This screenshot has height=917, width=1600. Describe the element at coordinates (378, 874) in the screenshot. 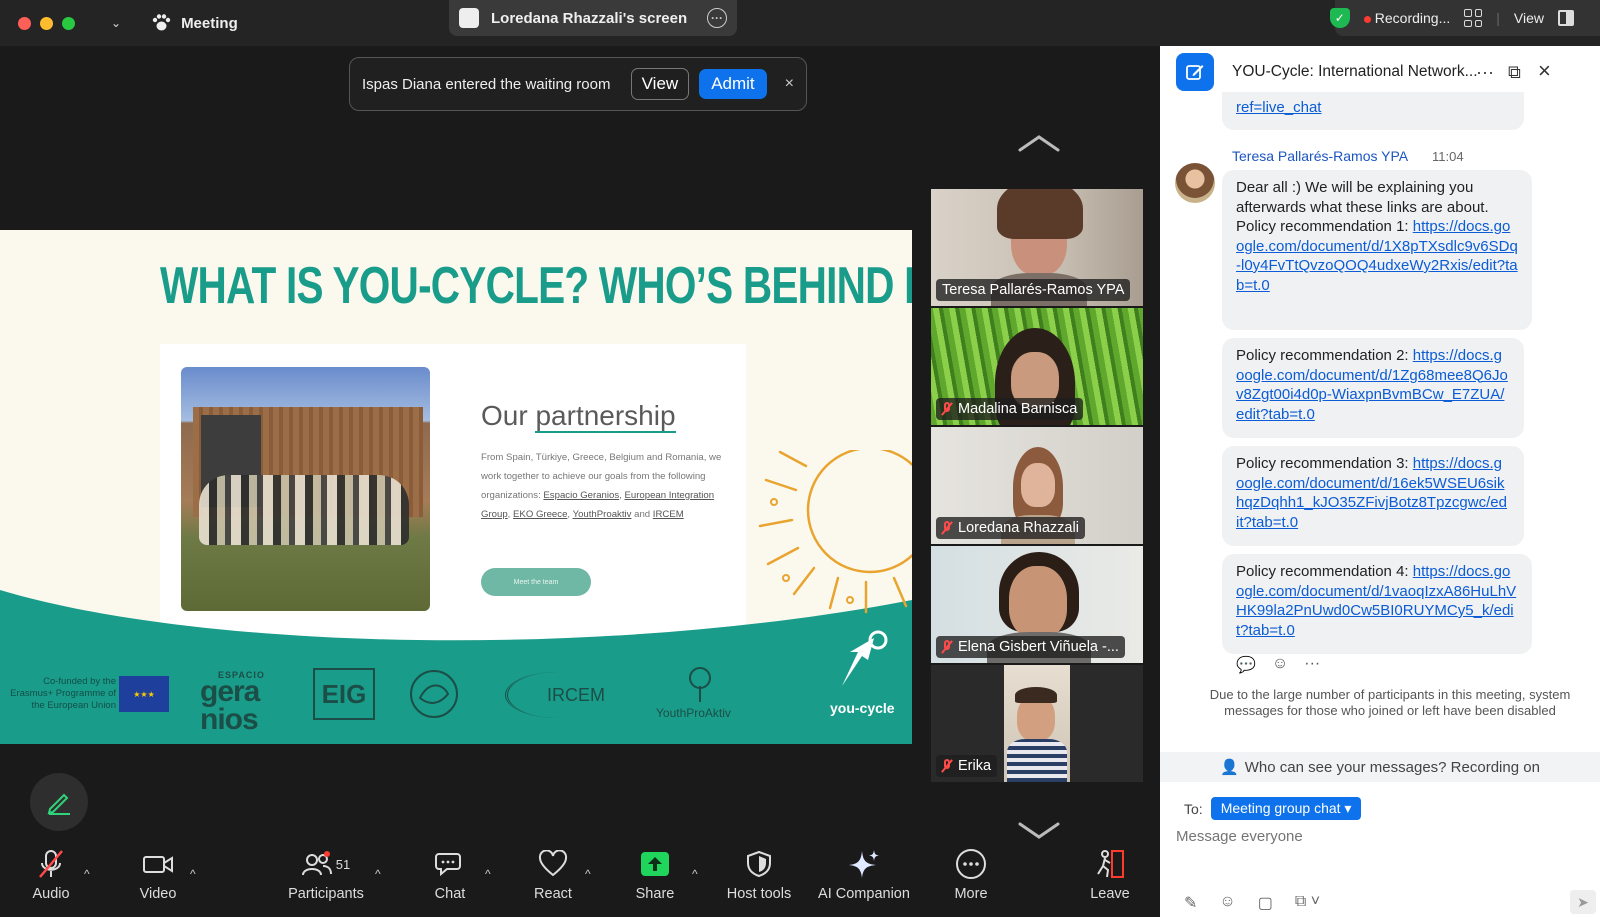

I see `participants-options-chevron-icon: ^` at that location.